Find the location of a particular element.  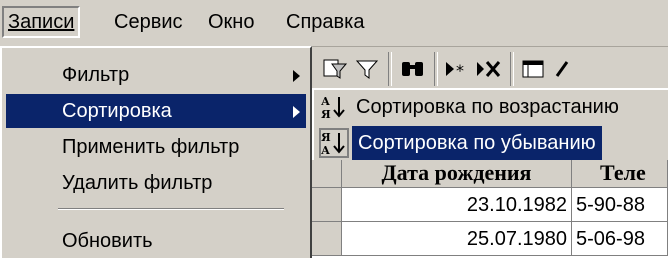

menu-item-sort: Сортировка is located at coordinates (156, 111).